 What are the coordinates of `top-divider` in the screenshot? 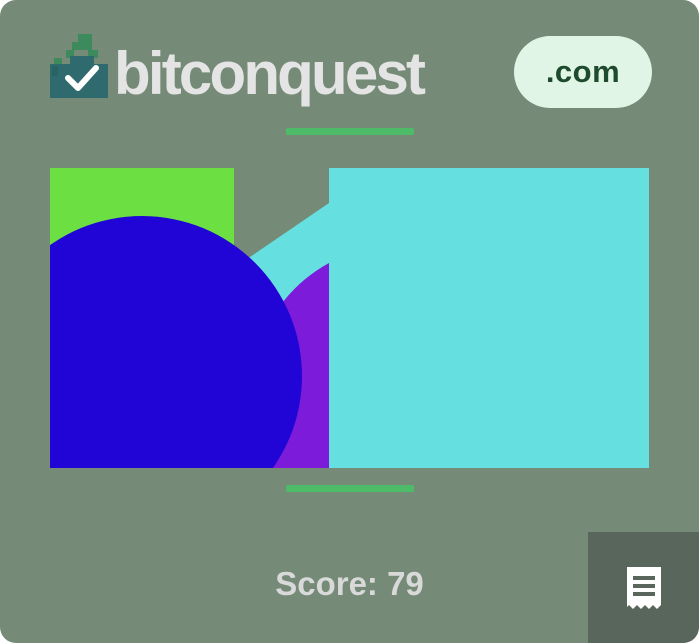 It's located at (350, 131).